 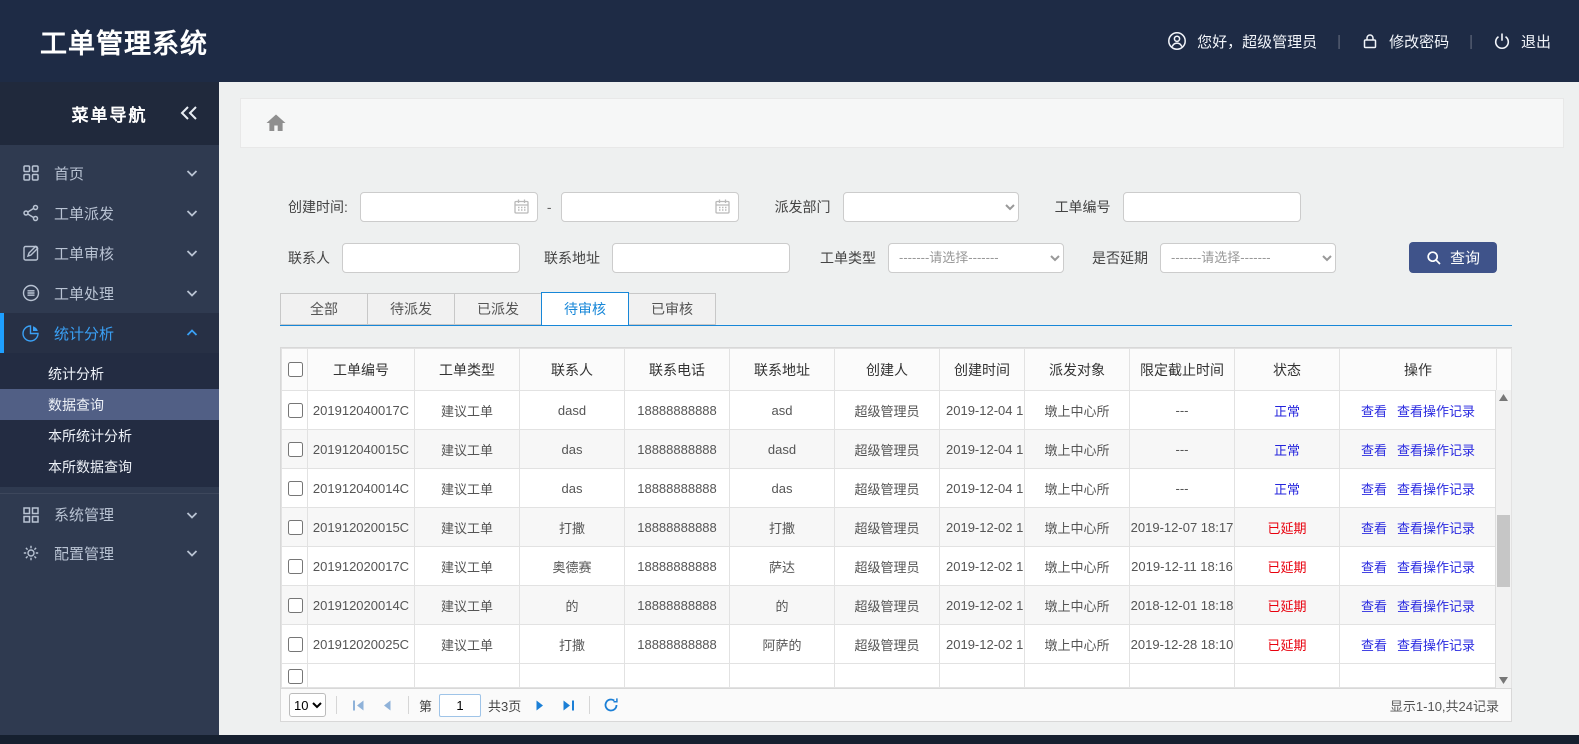 I want to click on first-page-icon, so click(x=358, y=705).